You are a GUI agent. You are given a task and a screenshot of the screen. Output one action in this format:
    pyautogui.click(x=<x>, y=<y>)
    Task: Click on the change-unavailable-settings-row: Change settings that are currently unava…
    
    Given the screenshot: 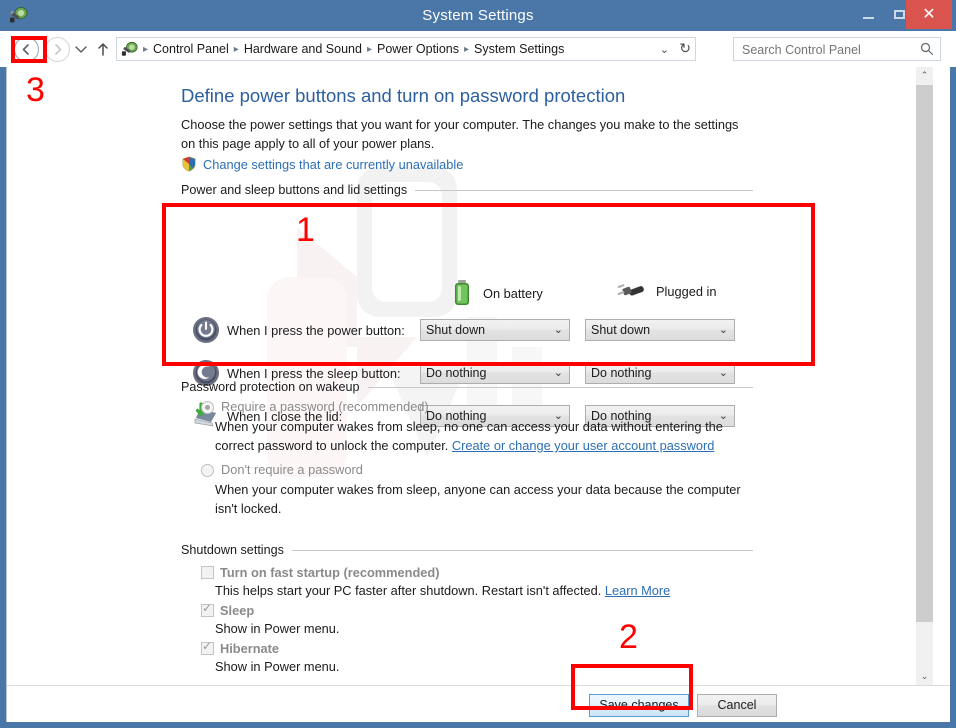 What is the action you would take?
    pyautogui.click(x=322, y=164)
    